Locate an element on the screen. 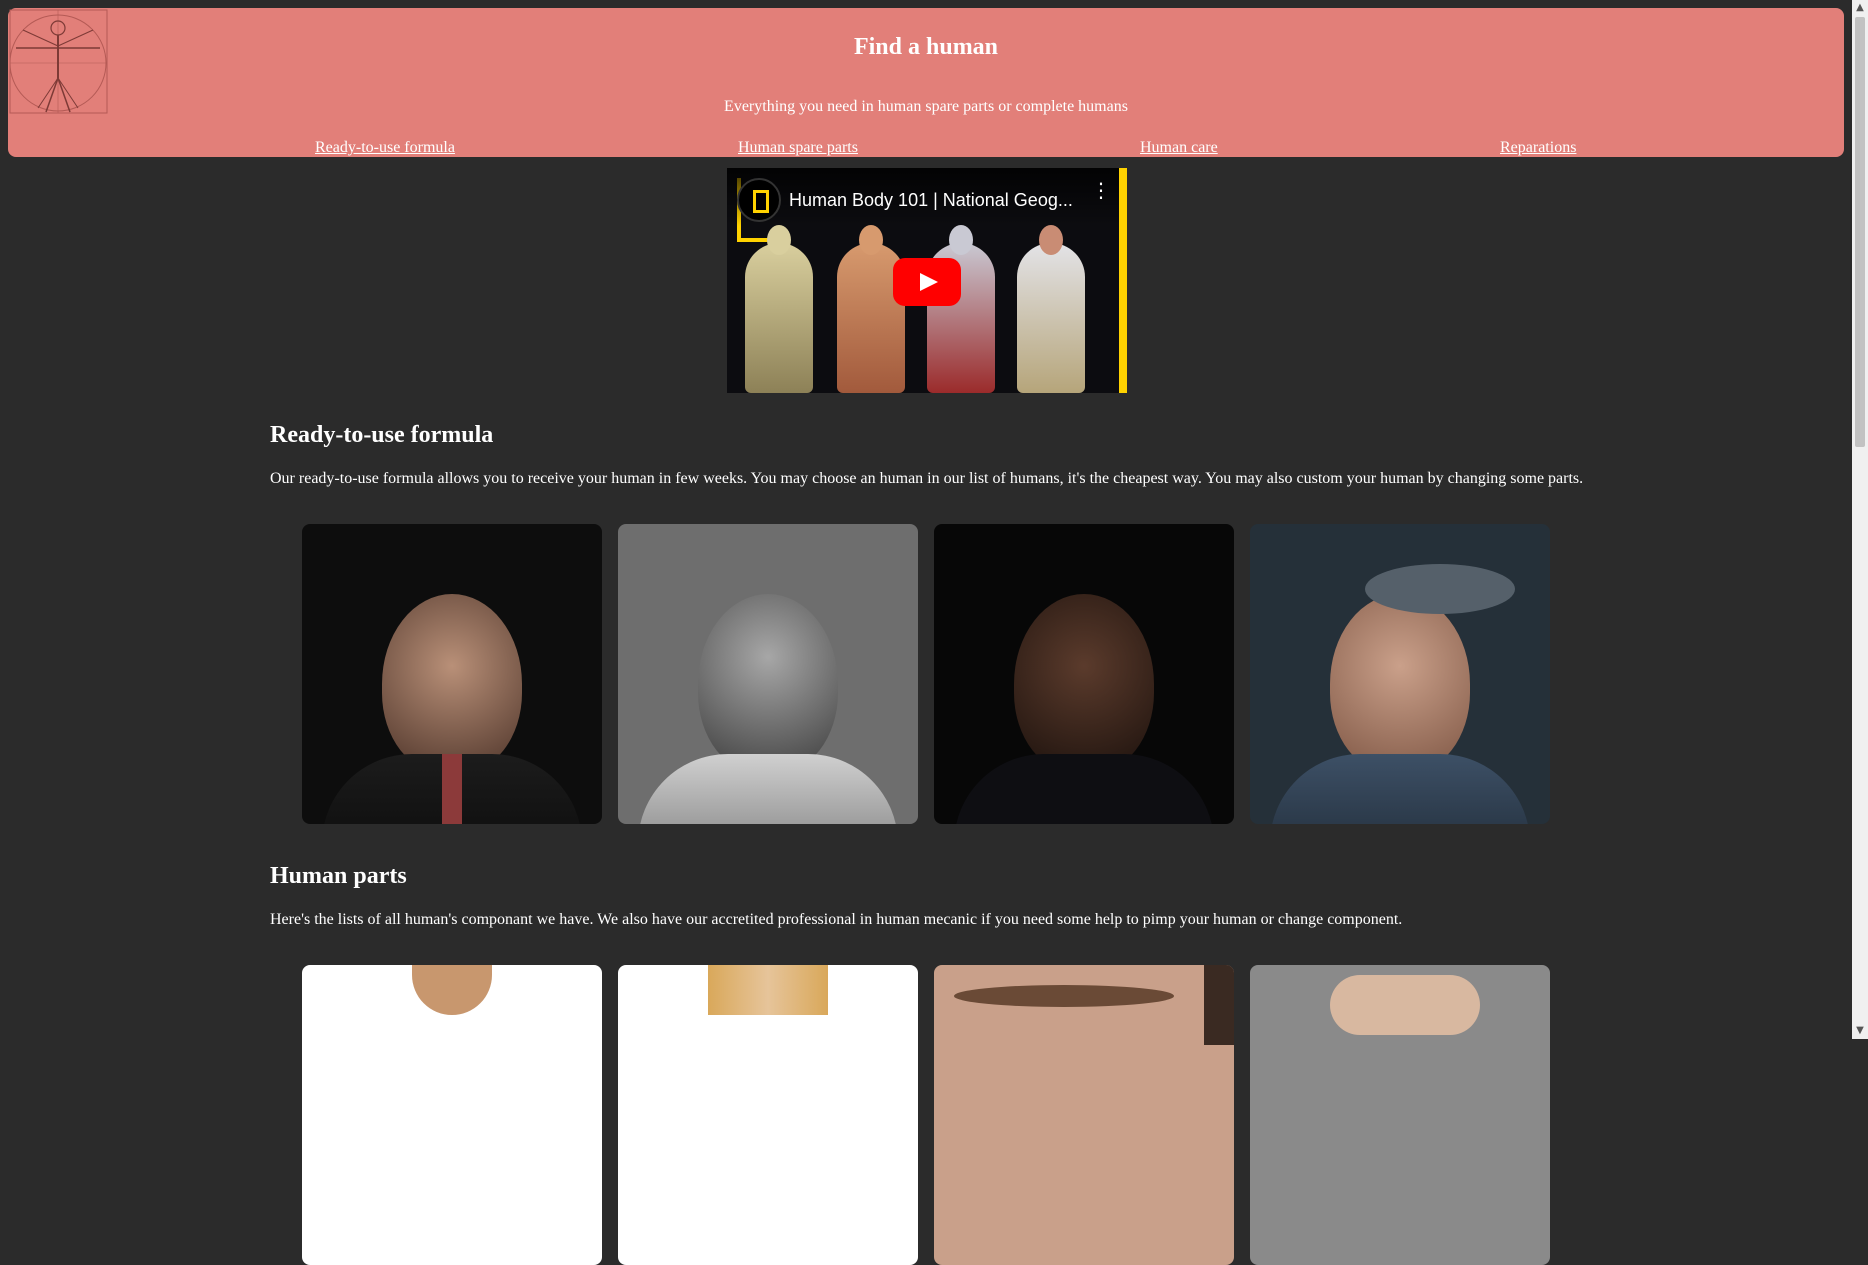 The image size is (1868, 1265). play-icon is located at coordinates (927, 282).